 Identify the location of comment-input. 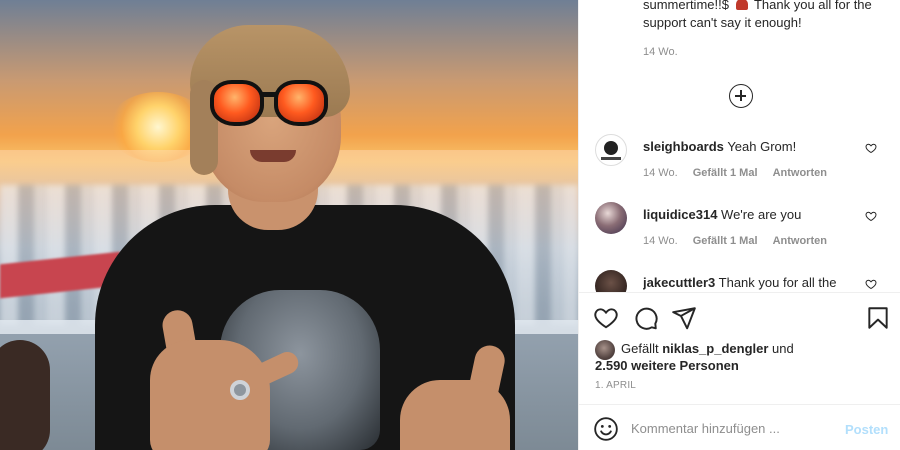
(733, 428).